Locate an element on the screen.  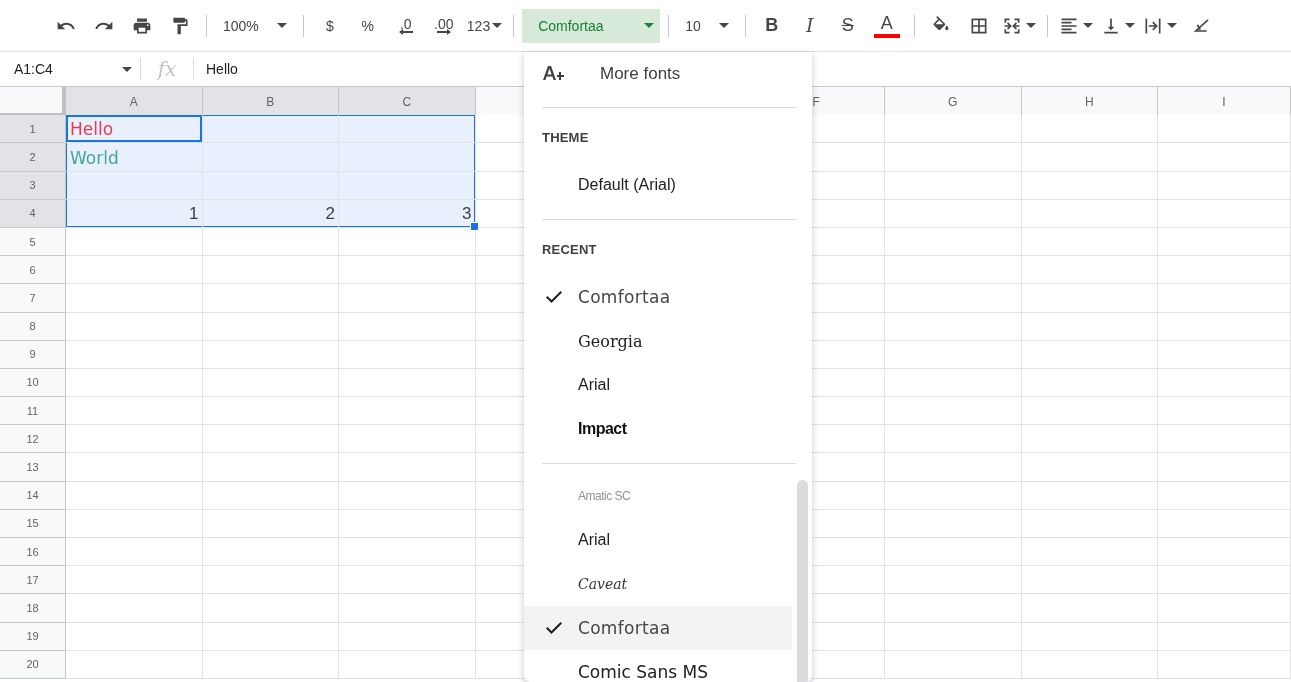
grid-cell: 3 is located at coordinates (407, 213).